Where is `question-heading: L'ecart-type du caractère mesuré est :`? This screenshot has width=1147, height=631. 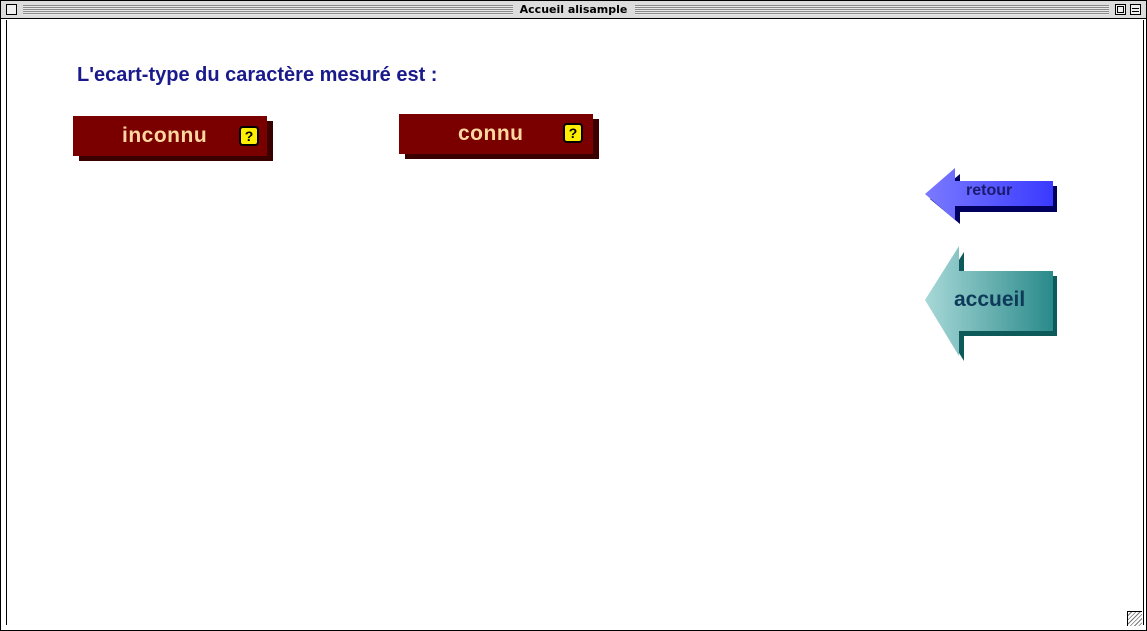
question-heading: L'ecart-type du caractère mesuré est : is located at coordinates (257, 75).